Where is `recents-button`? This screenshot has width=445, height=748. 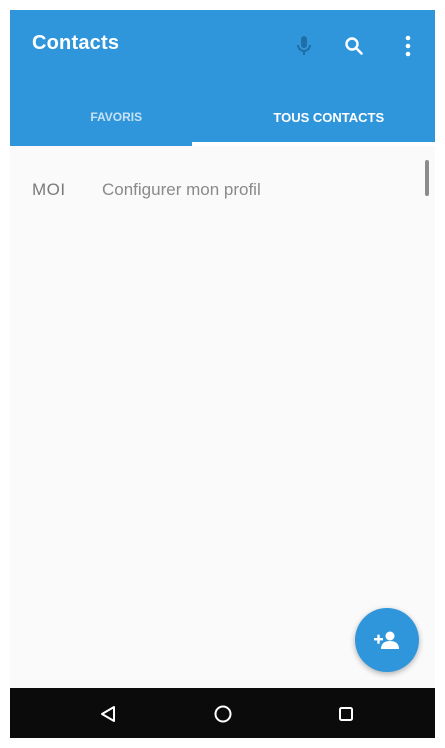 recents-button is located at coordinates (346, 714).